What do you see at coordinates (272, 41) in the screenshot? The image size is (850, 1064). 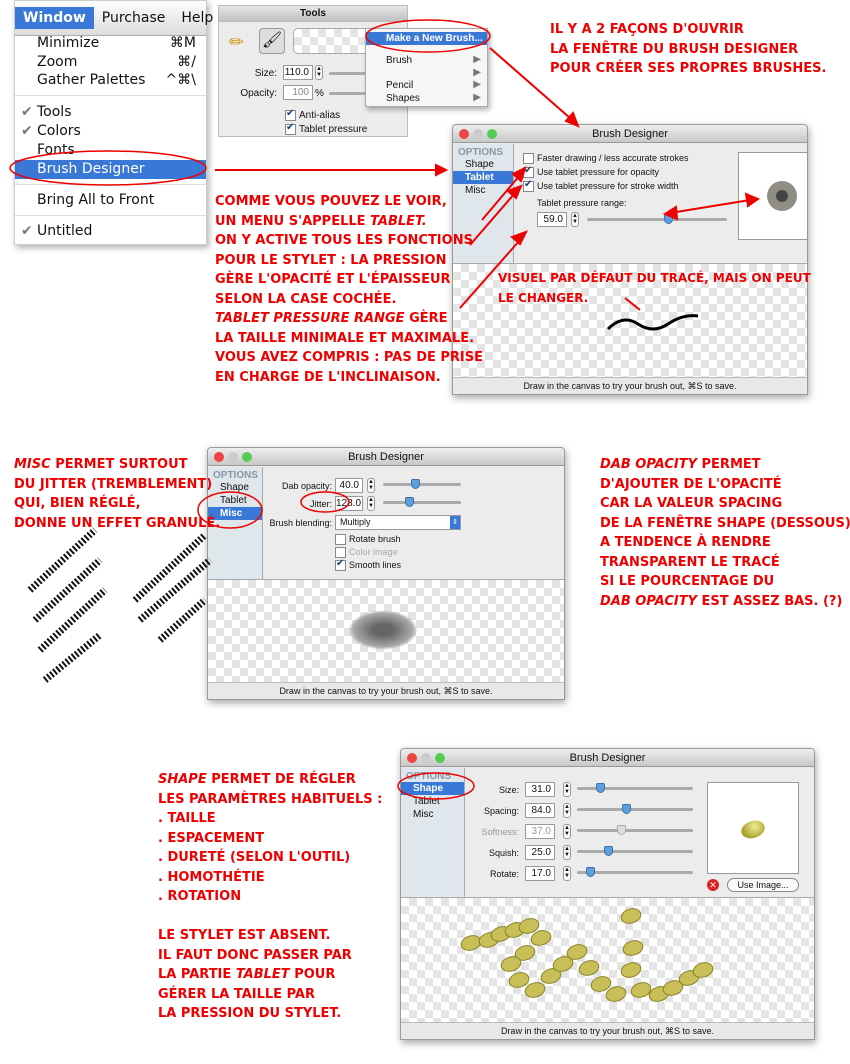 I see `brush-icon: 🖌` at bounding box center [272, 41].